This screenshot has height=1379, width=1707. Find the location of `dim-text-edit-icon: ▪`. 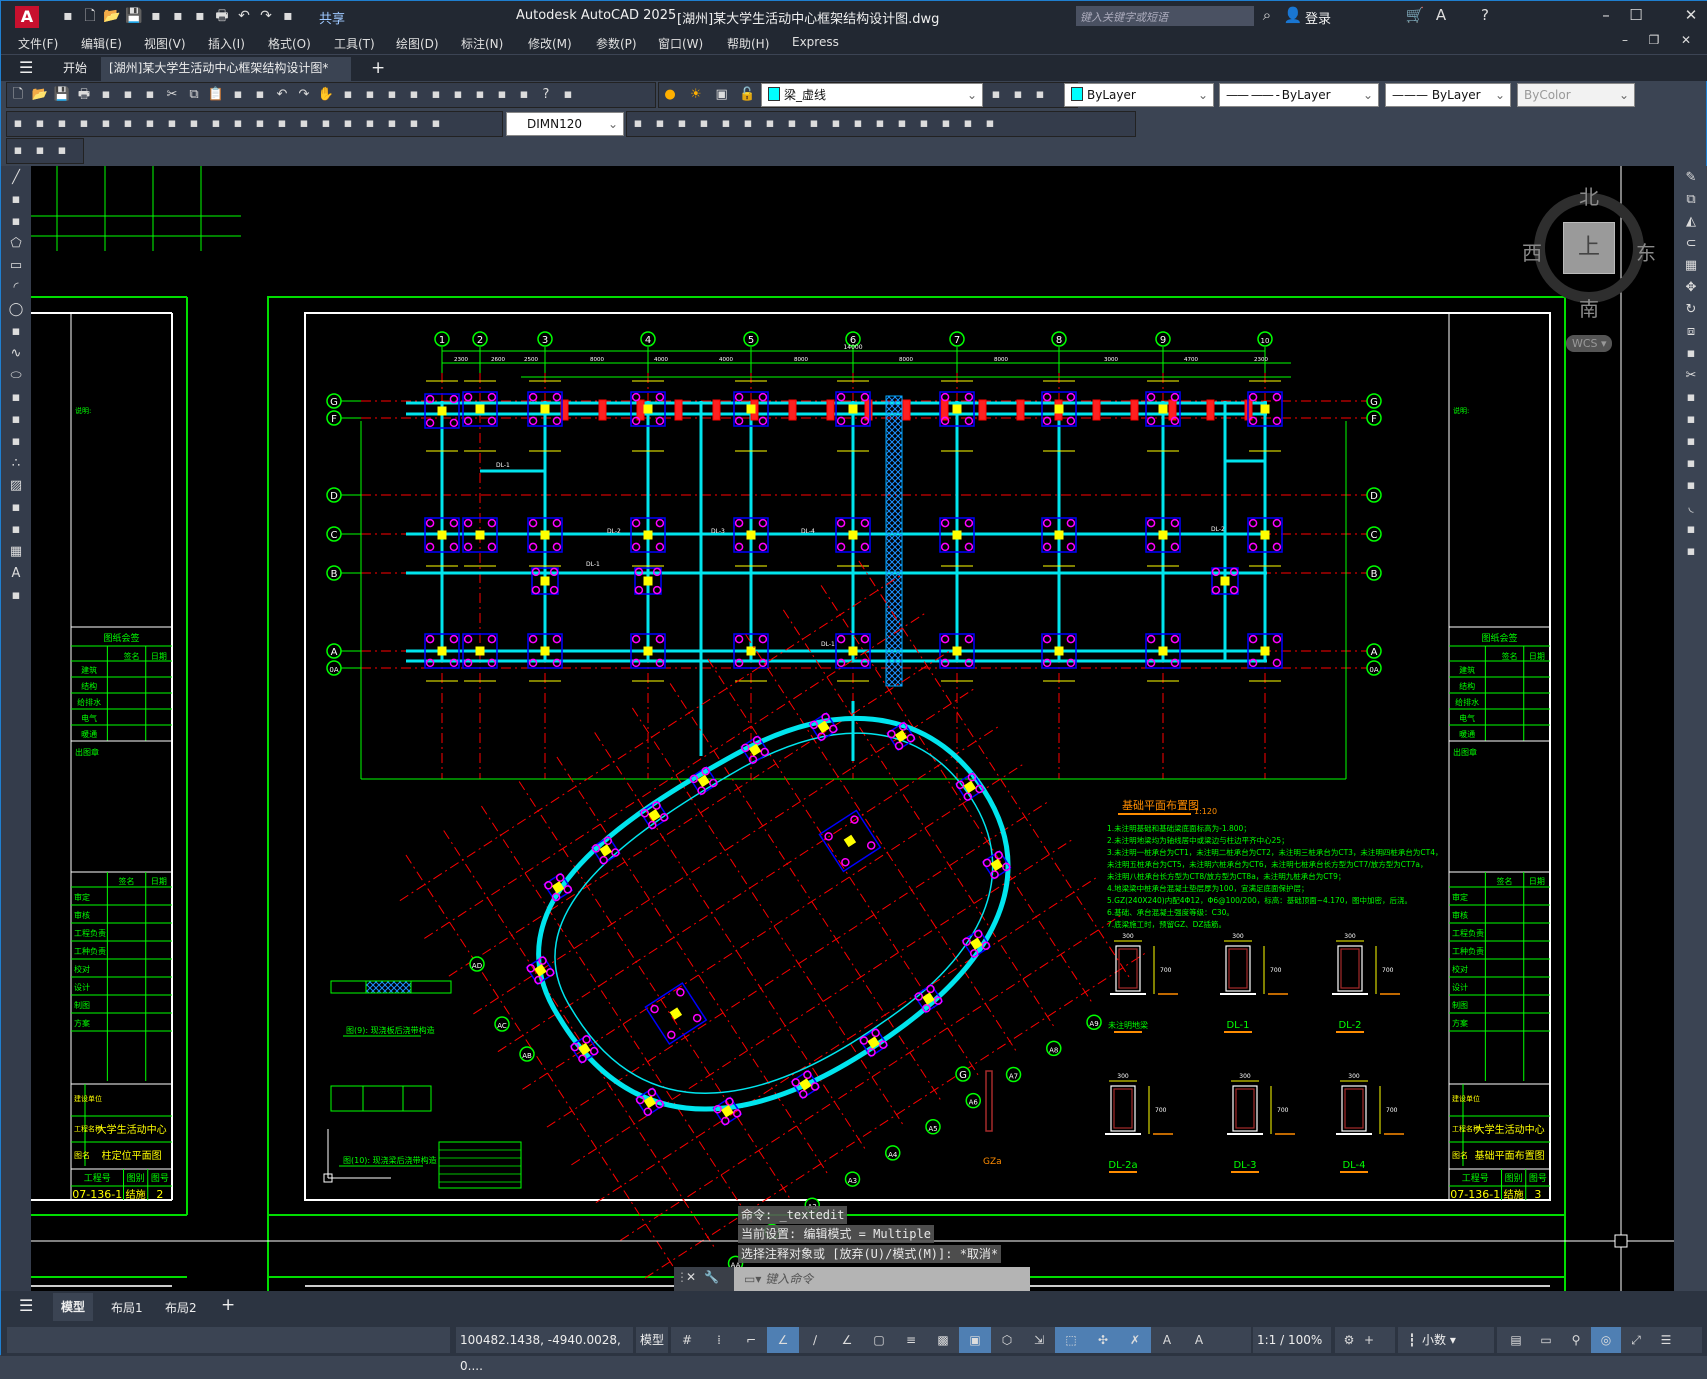

dim-text-edit-icon: ▪ is located at coordinates (414, 124).